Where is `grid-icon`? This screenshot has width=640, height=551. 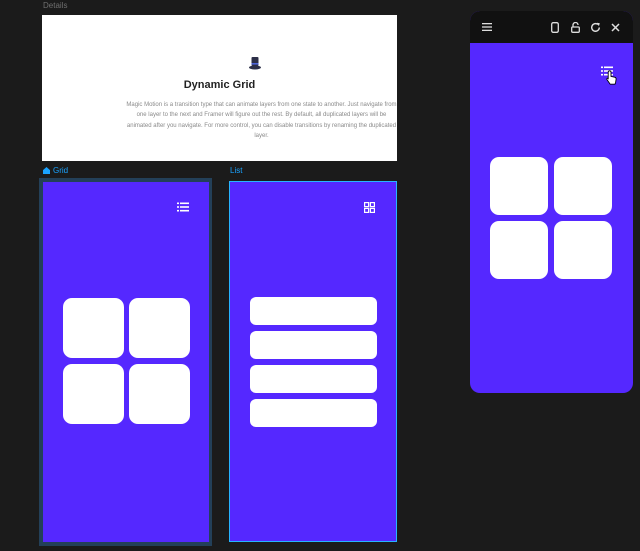 grid-icon is located at coordinates (369, 207).